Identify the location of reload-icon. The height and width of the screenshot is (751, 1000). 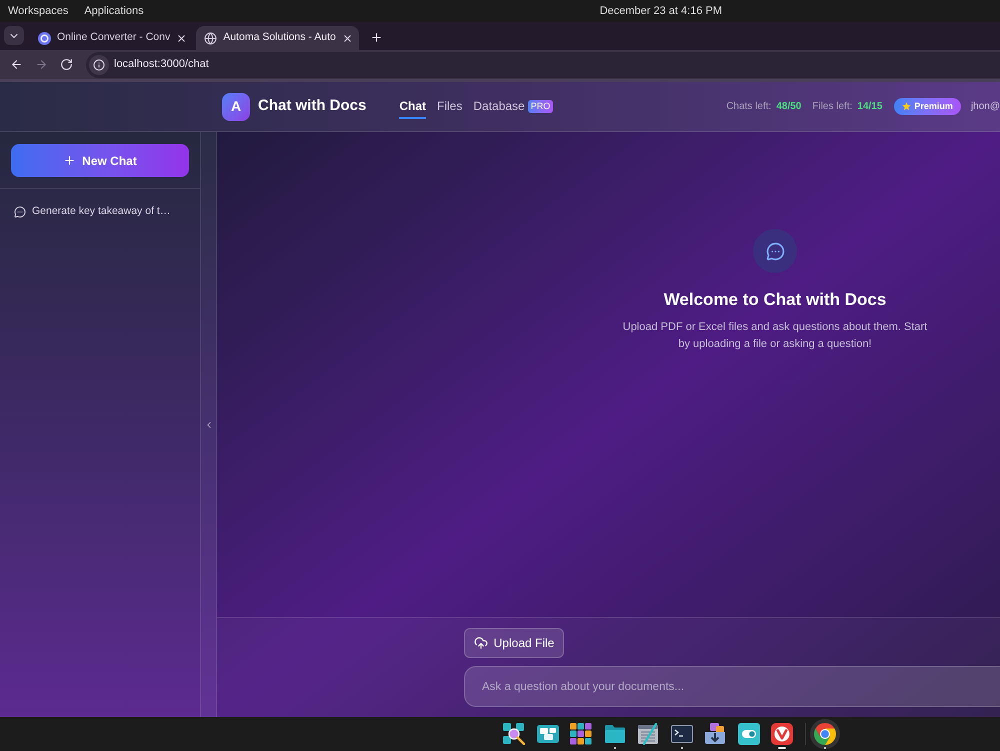
(66, 64).